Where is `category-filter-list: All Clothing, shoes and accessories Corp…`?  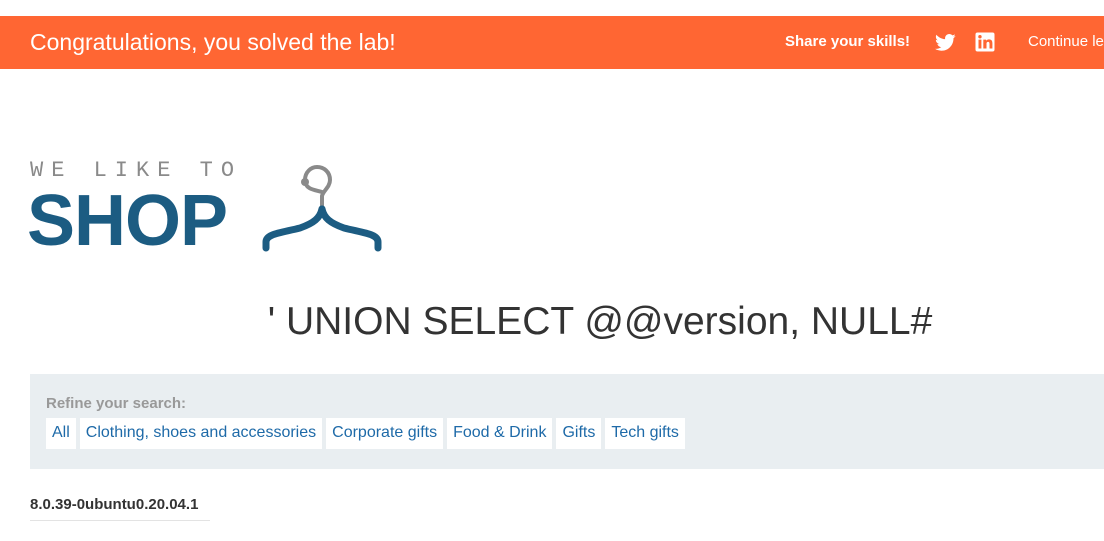
category-filter-list: All Clothing, shoes and accessories Corp… is located at coordinates (365, 433).